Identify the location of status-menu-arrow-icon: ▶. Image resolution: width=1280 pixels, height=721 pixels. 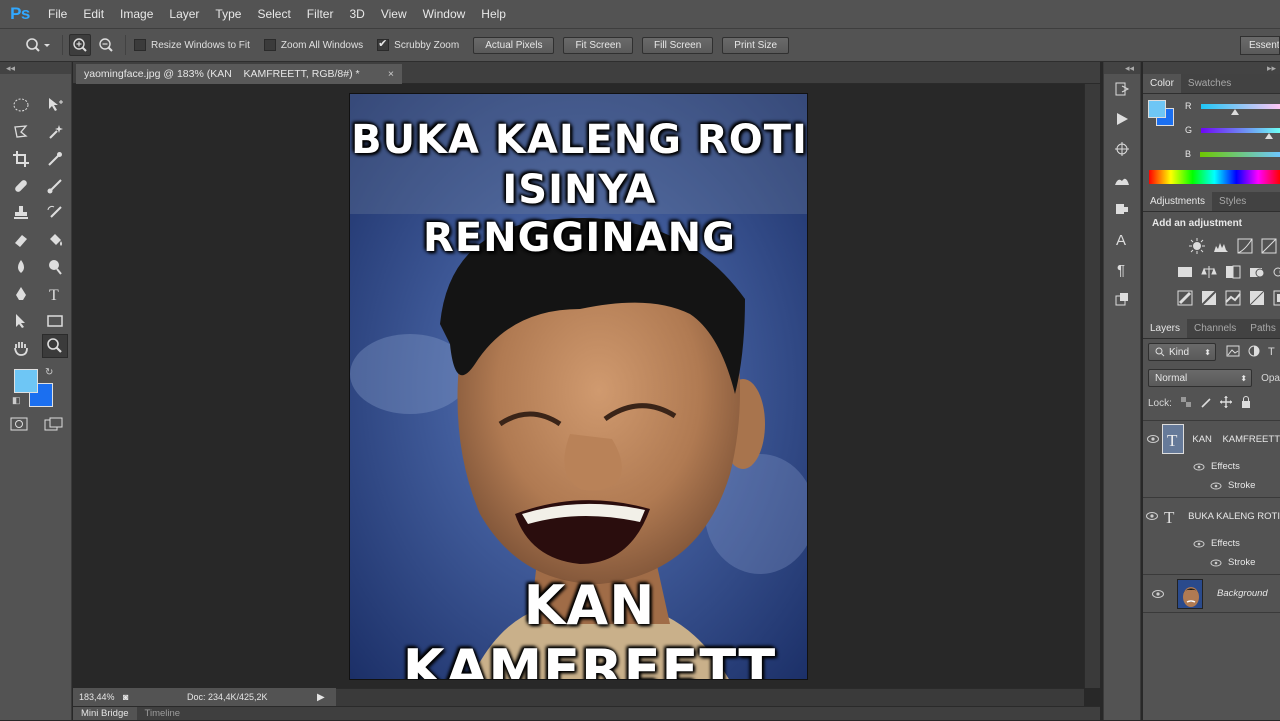
(321, 697).